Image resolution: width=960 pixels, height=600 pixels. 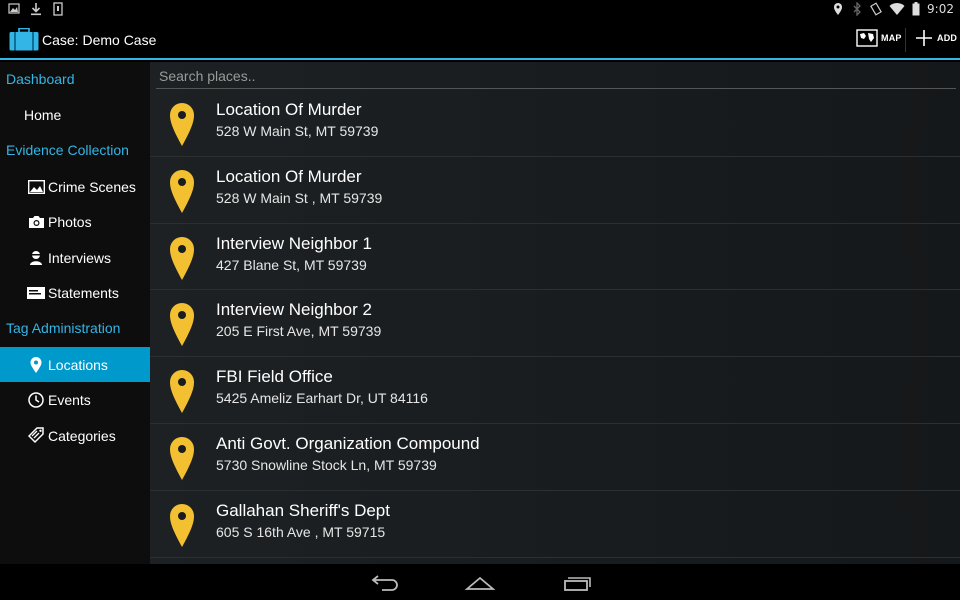 I want to click on image-icon, so click(x=14, y=8).